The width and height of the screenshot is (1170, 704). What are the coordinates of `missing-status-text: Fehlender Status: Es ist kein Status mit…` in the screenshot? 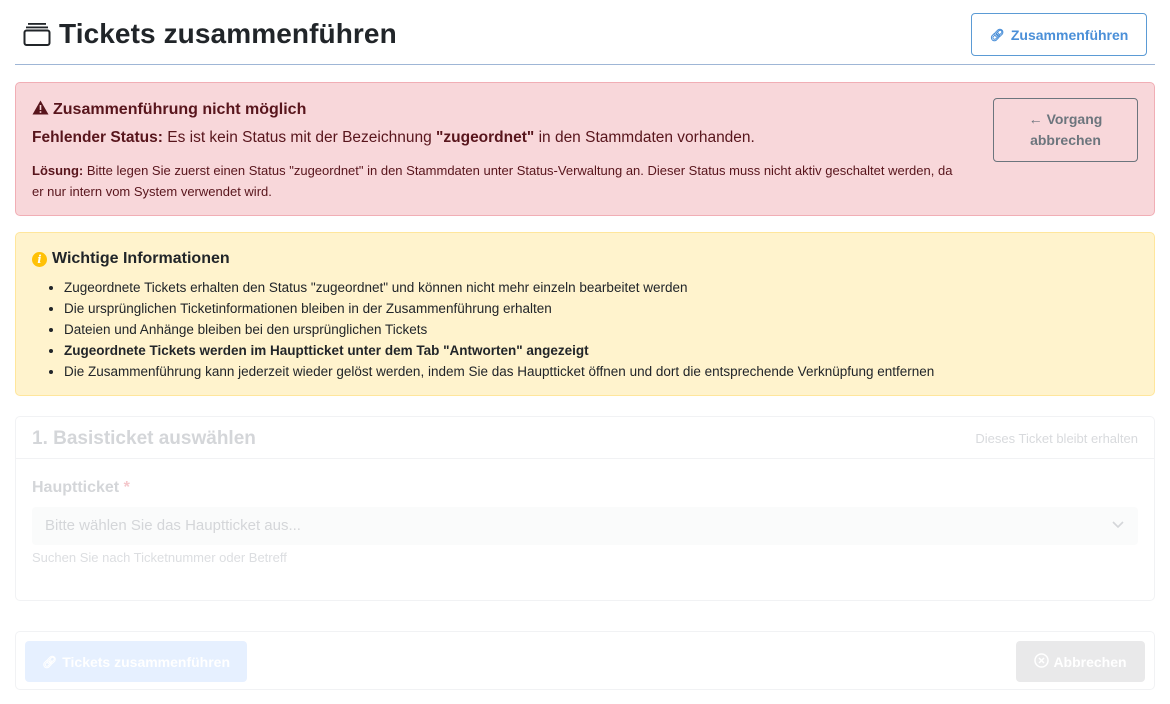 It's located at (393, 138).